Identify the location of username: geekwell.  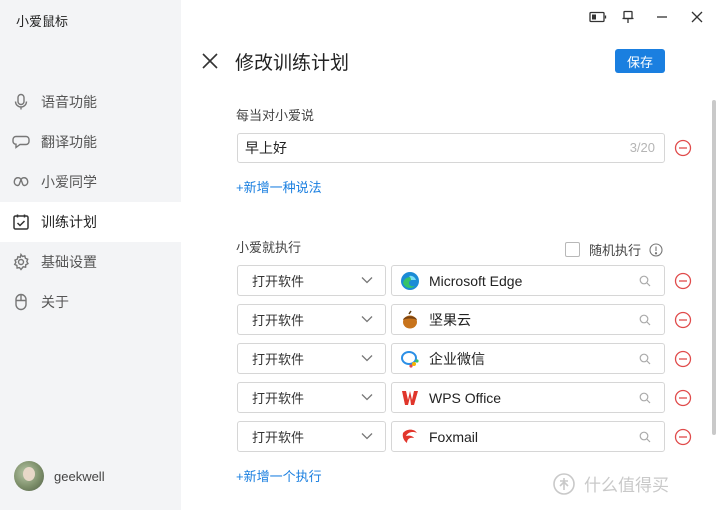
(79, 476).